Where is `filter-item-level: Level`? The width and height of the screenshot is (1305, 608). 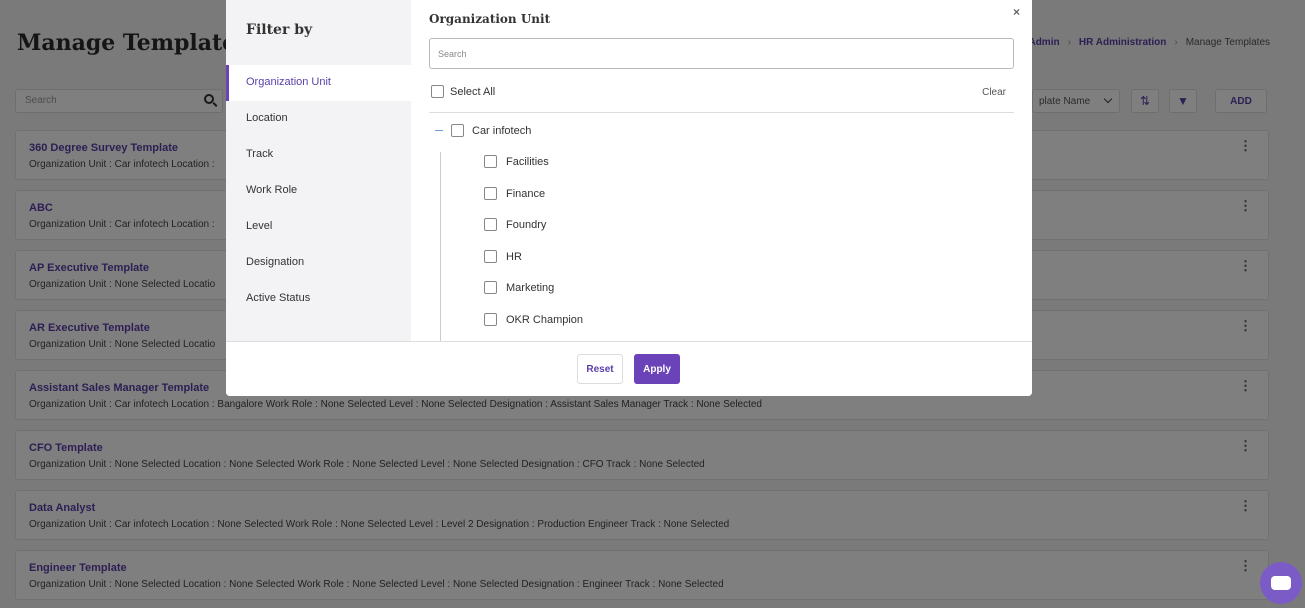
filter-item-level: Level is located at coordinates (318, 227).